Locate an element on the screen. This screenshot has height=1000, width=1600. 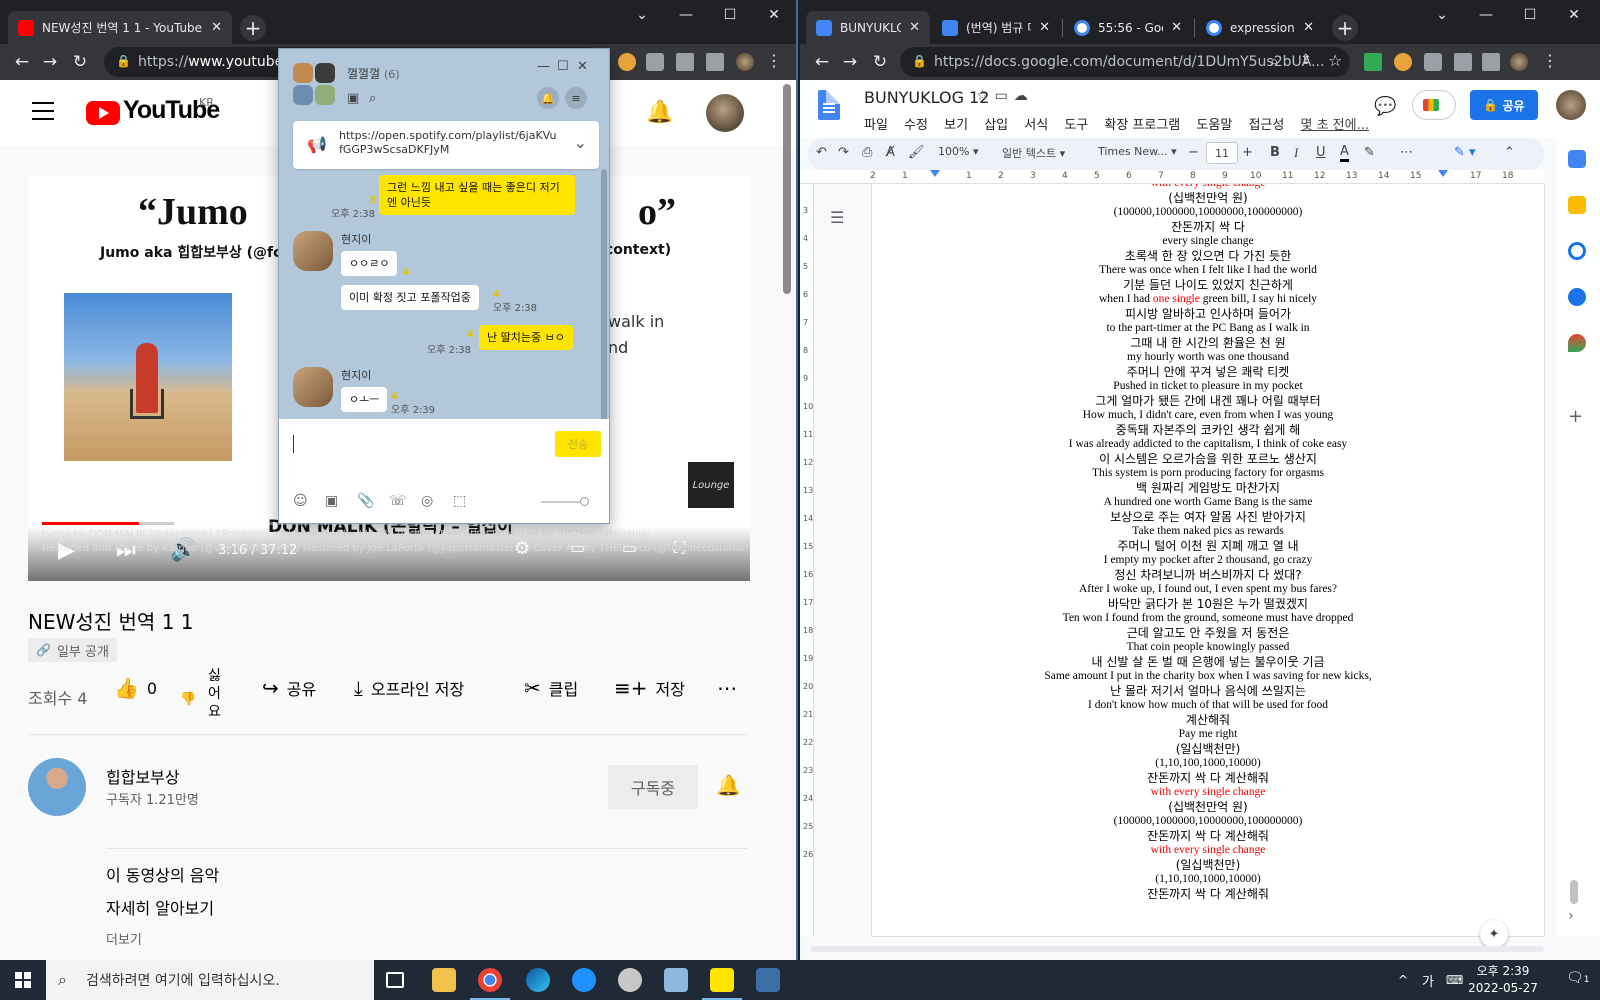
bookmark-star-icon: ☆ is located at coordinates (1337, 60).